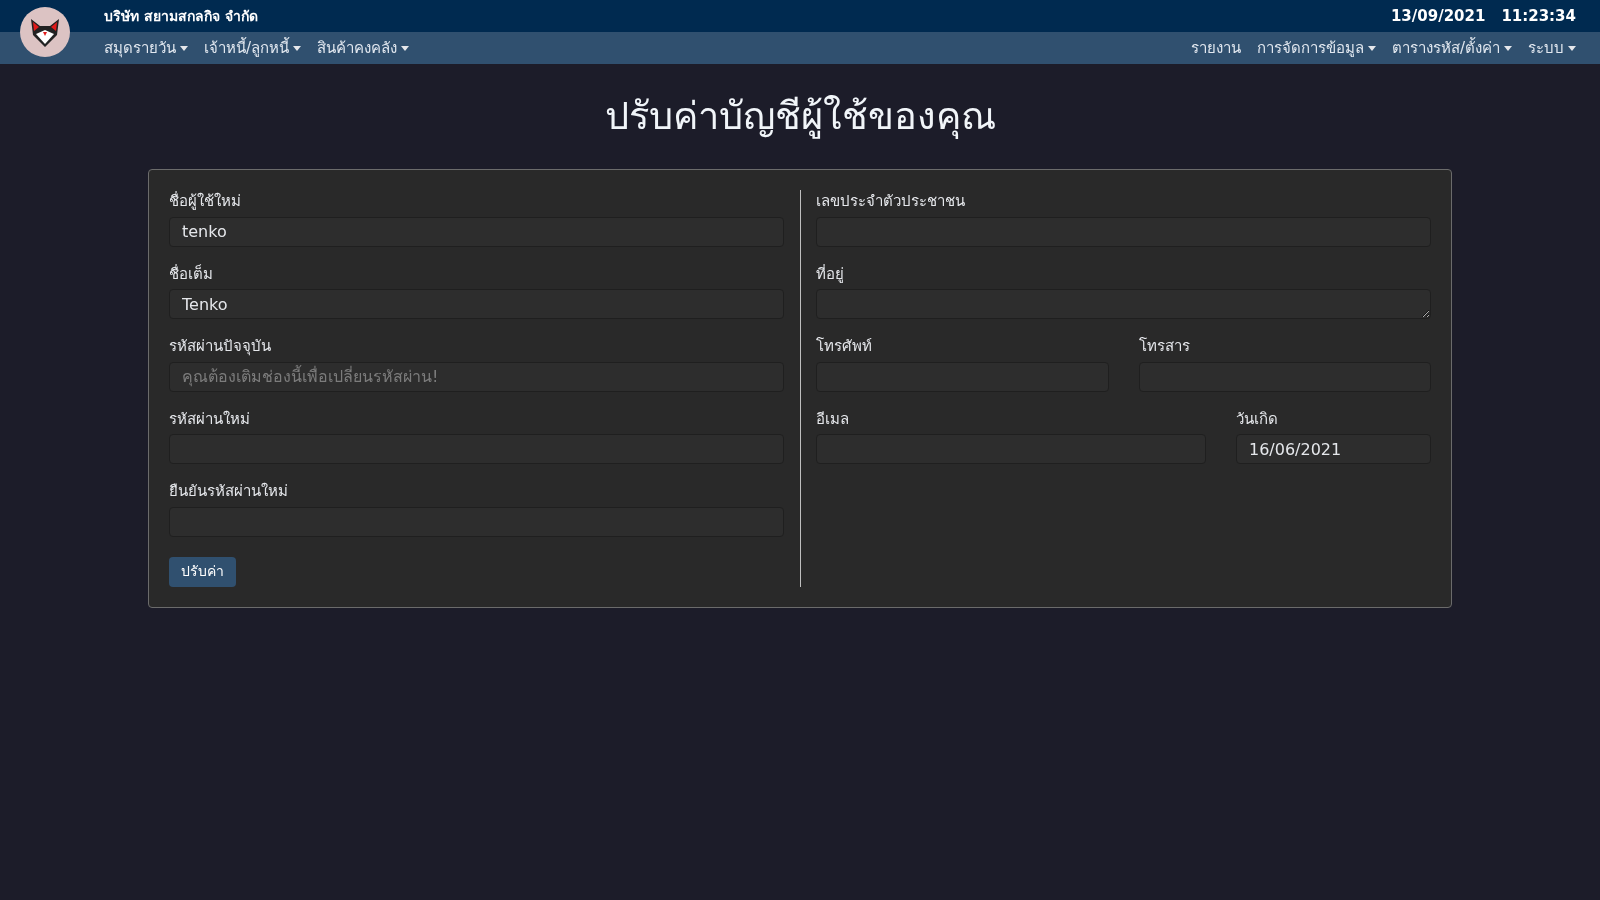 The width and height of the screenshot is (1600, 900). Describe the element at coordinates (229, 491) in the screenshot. I see `field-label: ยืนยันรหัสผ่านใหม่` at that location.